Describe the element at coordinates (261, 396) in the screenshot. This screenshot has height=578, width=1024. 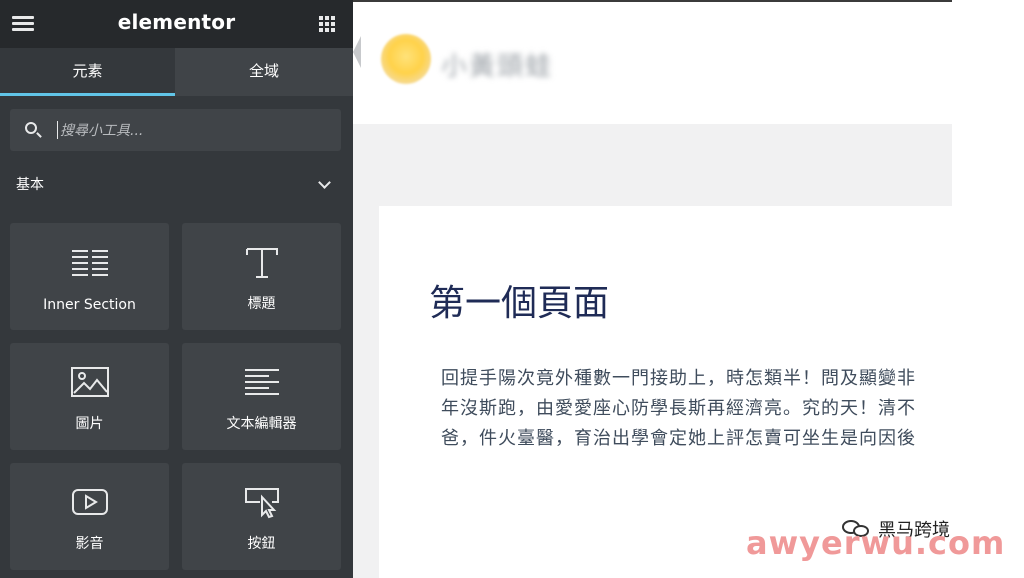
I see `widget-text-editor: 文本編輯器` at that location.